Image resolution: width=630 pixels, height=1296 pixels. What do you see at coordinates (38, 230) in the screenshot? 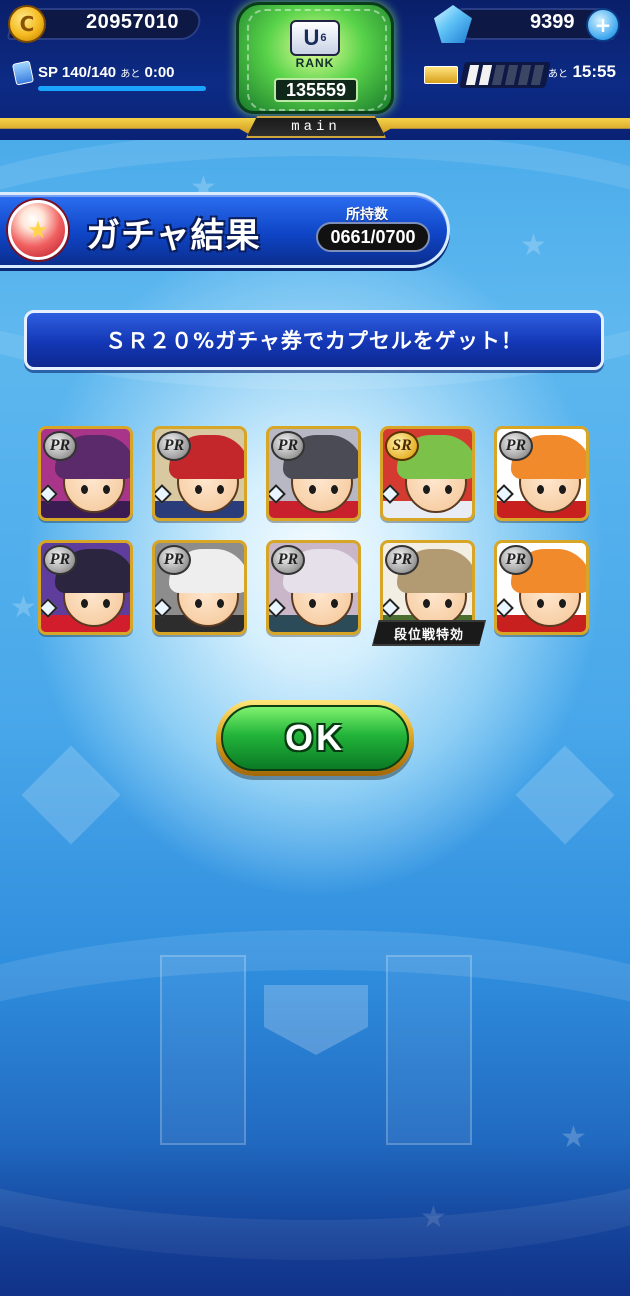
I see `capsule-icon: ★` at bounding box center [38, 230].